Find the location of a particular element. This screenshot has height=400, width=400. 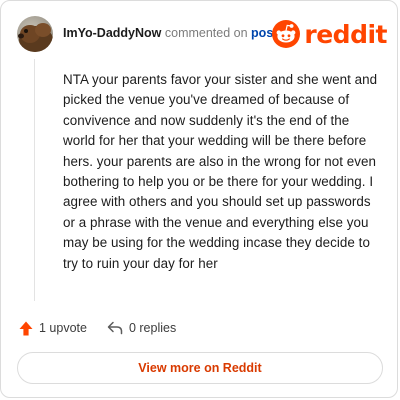

reddit-wordmark: reddit is located at coordinates (345, 34).